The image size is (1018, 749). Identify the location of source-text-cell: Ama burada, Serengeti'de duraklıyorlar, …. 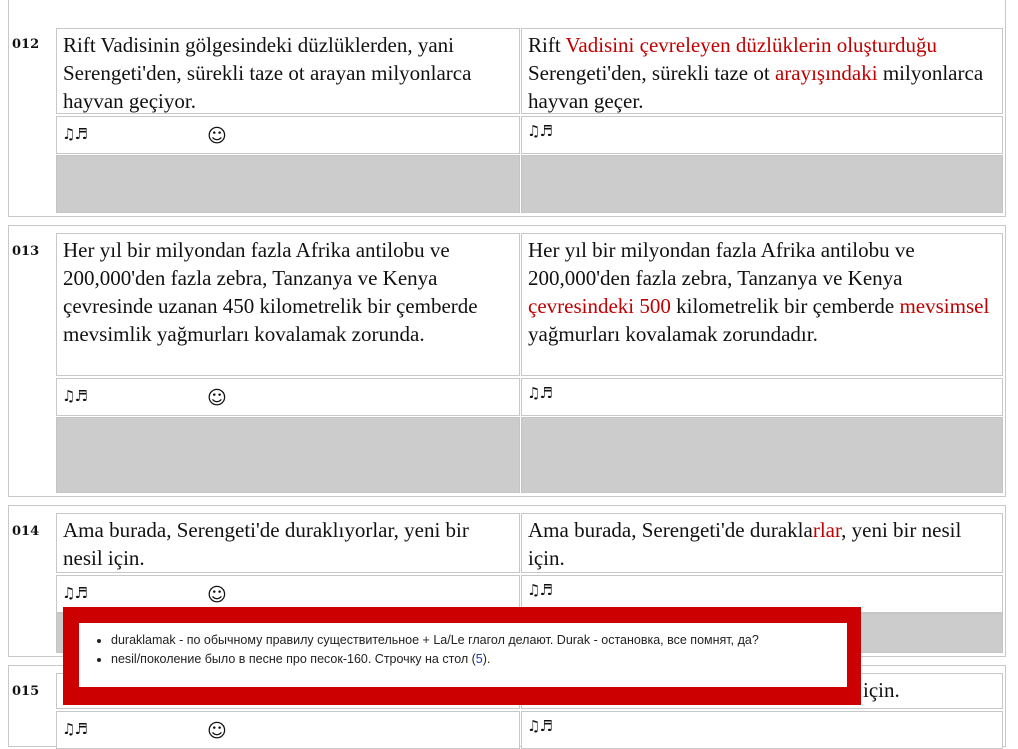
(288, 543).